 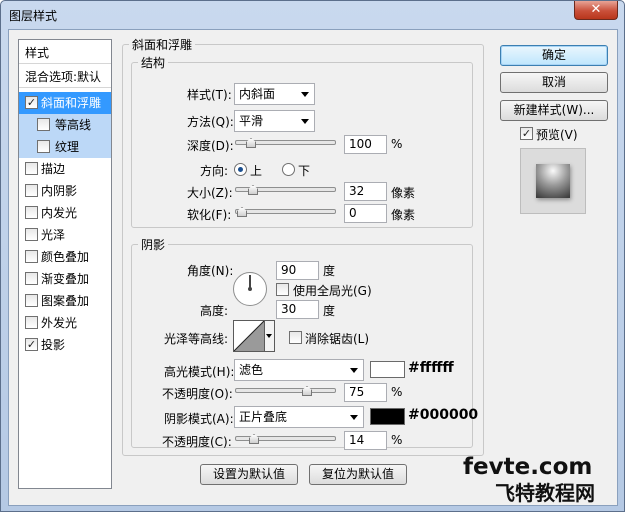 I want to click on angle-dial, so click(x=250, y=289).